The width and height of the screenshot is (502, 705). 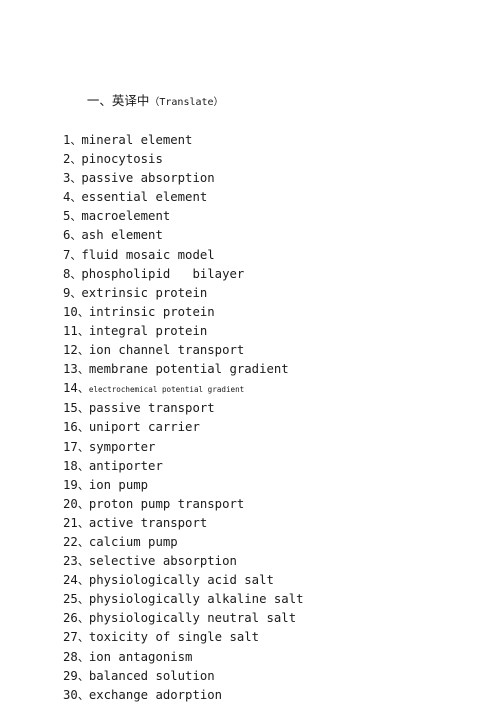 What do you see at coordinates (273, 466) in the screenshot?
I see `term-list-item: 18、antiporter` at bounding box center [273, 466].